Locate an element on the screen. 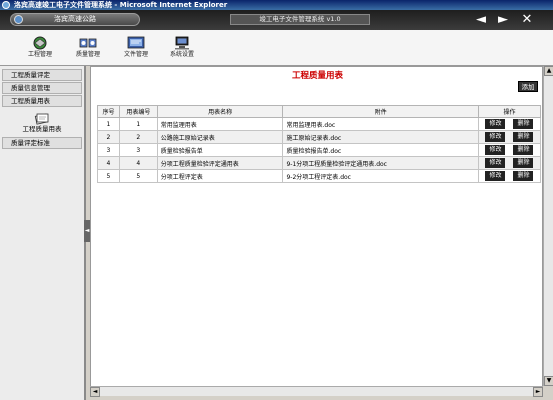 The height and width of the screenshot is (400, 553). settings-icon is located at coordinates (182, 43).